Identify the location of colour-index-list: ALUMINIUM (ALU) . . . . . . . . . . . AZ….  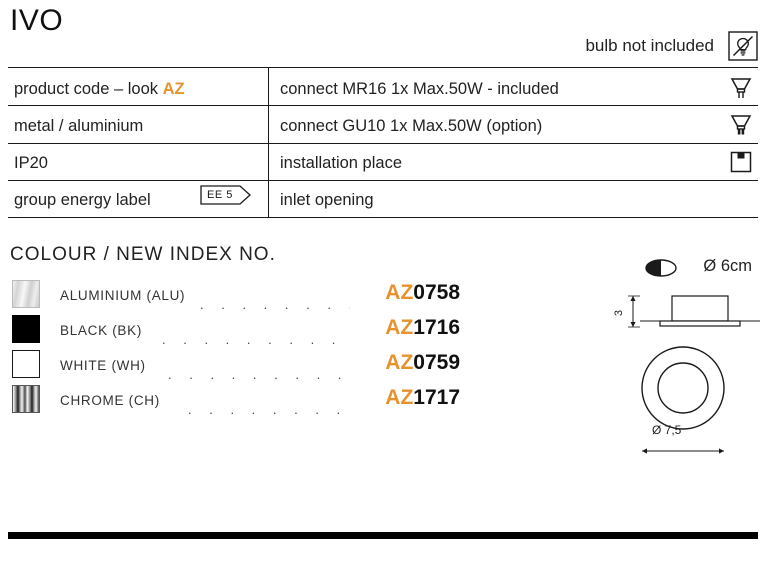
(235, 348).